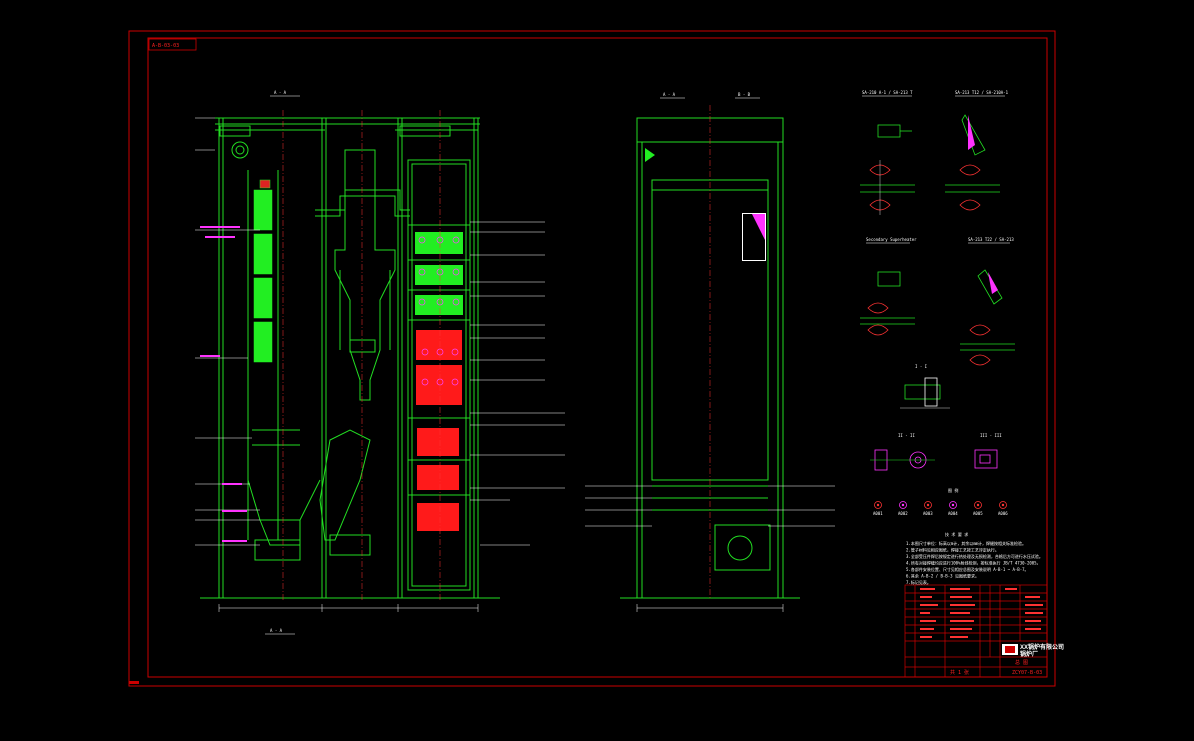  What do you see at coordinates (984, 631) in the screenshot?
I see `title-block: XX锅炉有限公司 锅炉厂 总 图 ZCY07-B-03 共 1 张` at bounding box center [984, 631].